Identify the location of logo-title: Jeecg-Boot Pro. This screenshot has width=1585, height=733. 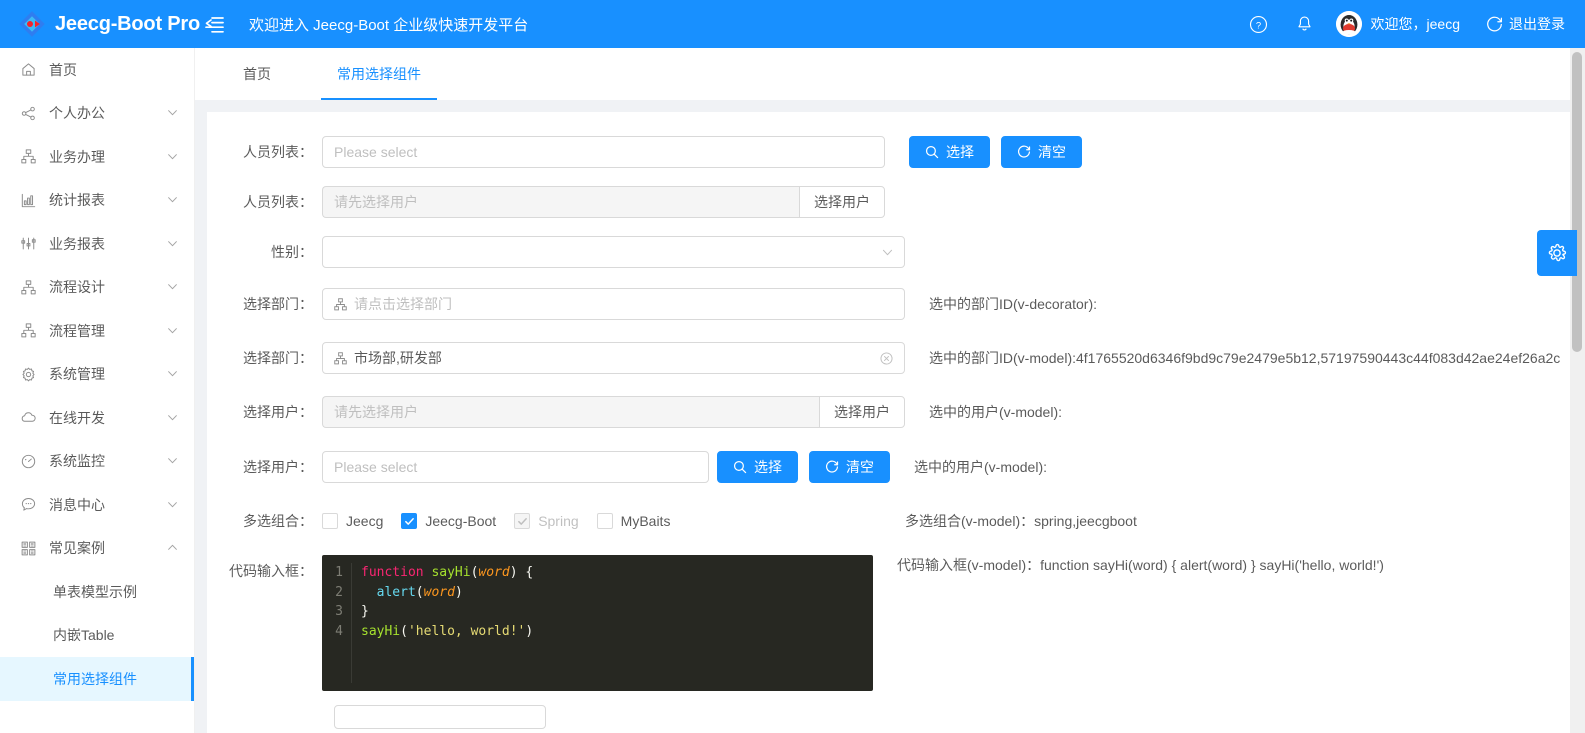
(128, 23).